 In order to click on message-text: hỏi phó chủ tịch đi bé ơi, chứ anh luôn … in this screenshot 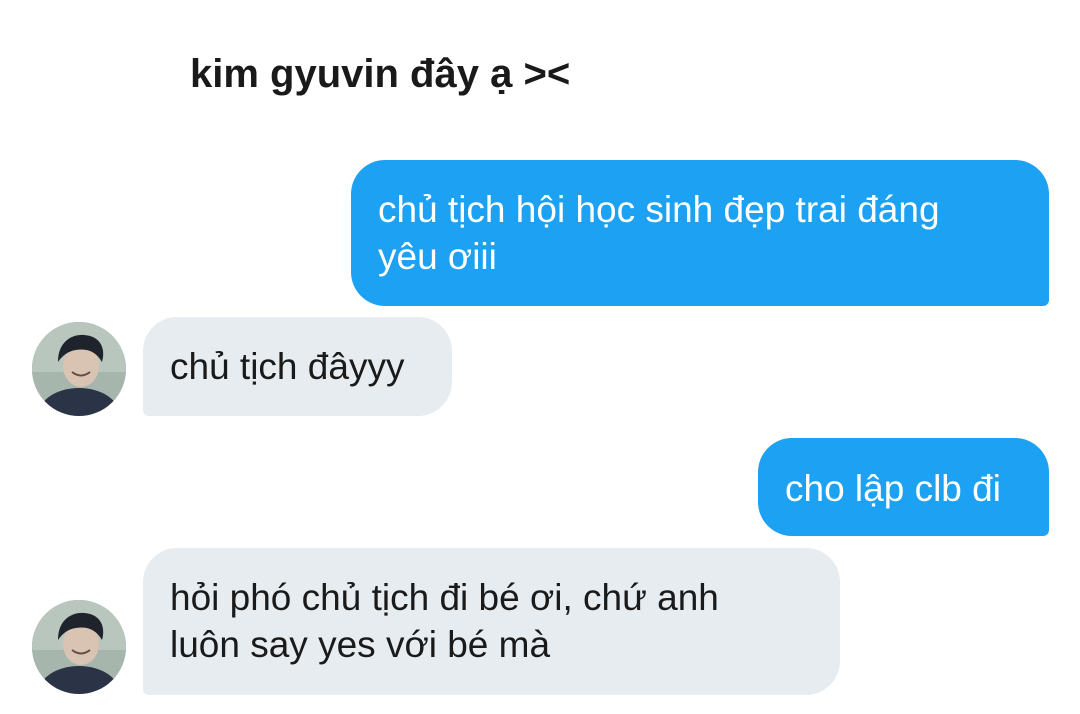, I will do `click(444, 621)`.